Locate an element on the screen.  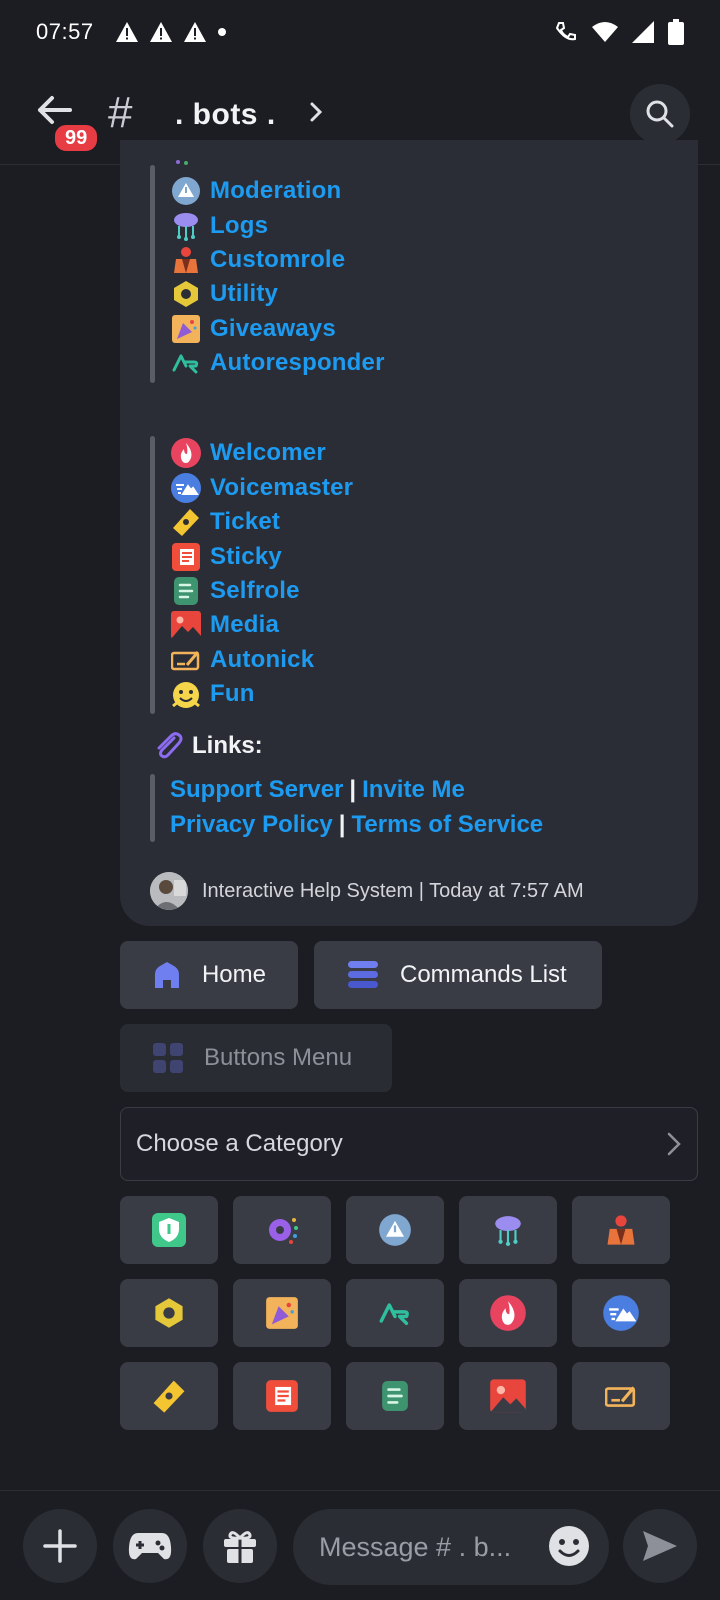
category-button-sticky is located at coordinates (282, 1396).